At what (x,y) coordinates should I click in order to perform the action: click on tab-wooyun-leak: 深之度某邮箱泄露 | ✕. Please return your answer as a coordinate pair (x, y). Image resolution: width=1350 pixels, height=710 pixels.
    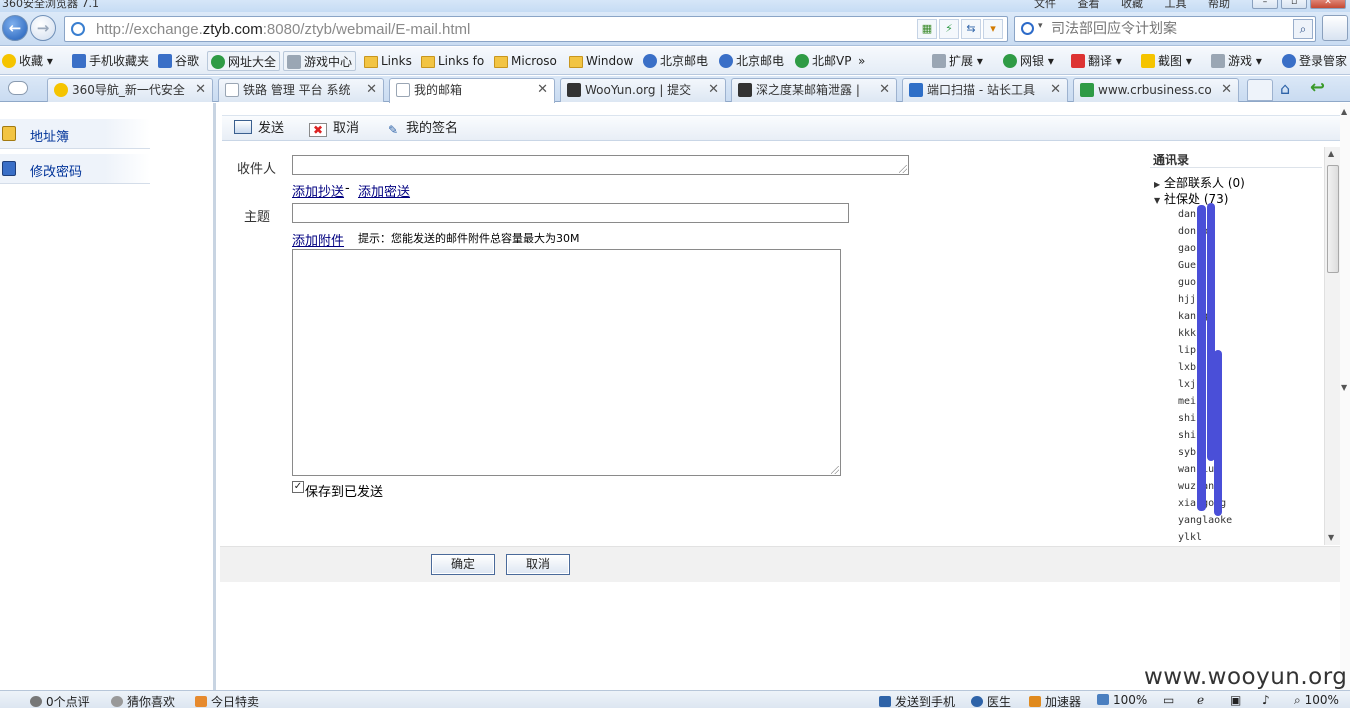
    Looking at the image, I should click on (814, 90).